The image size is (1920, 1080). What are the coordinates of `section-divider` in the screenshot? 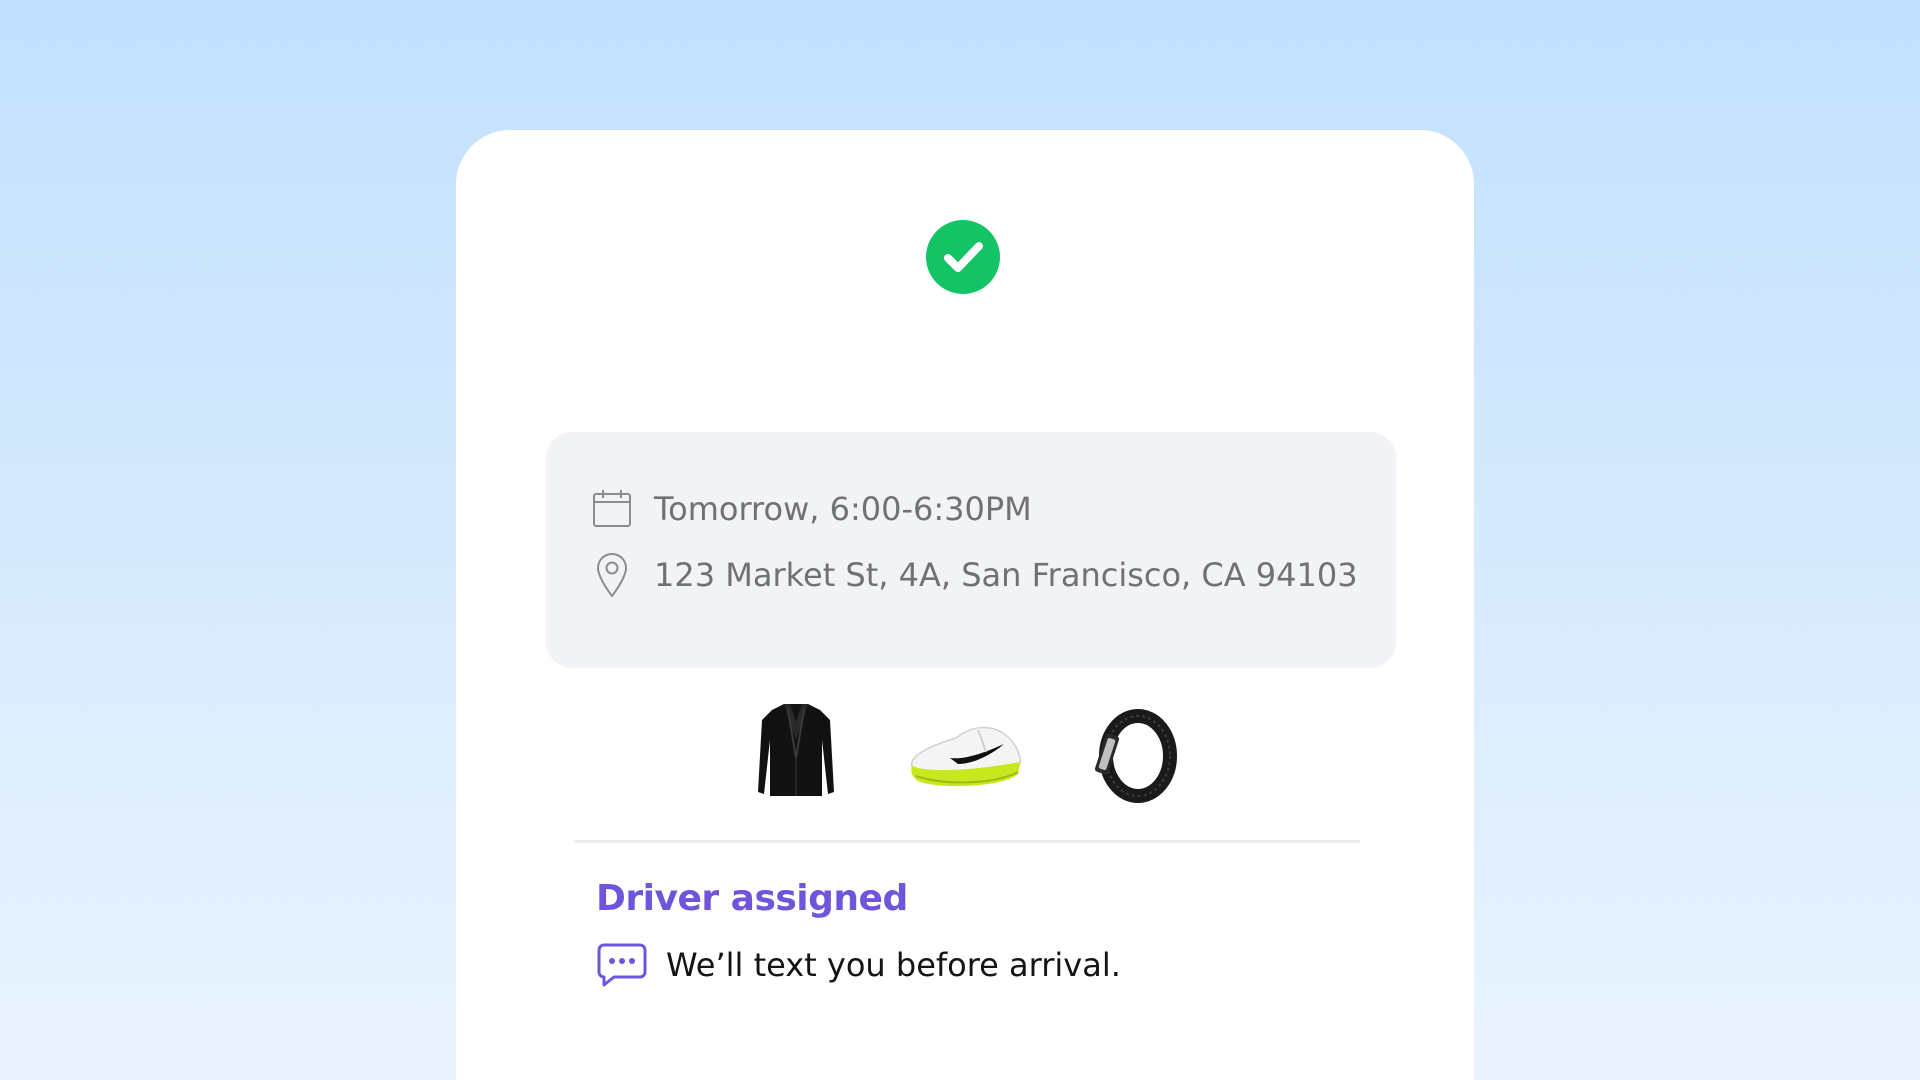 It's located at (967, 841).